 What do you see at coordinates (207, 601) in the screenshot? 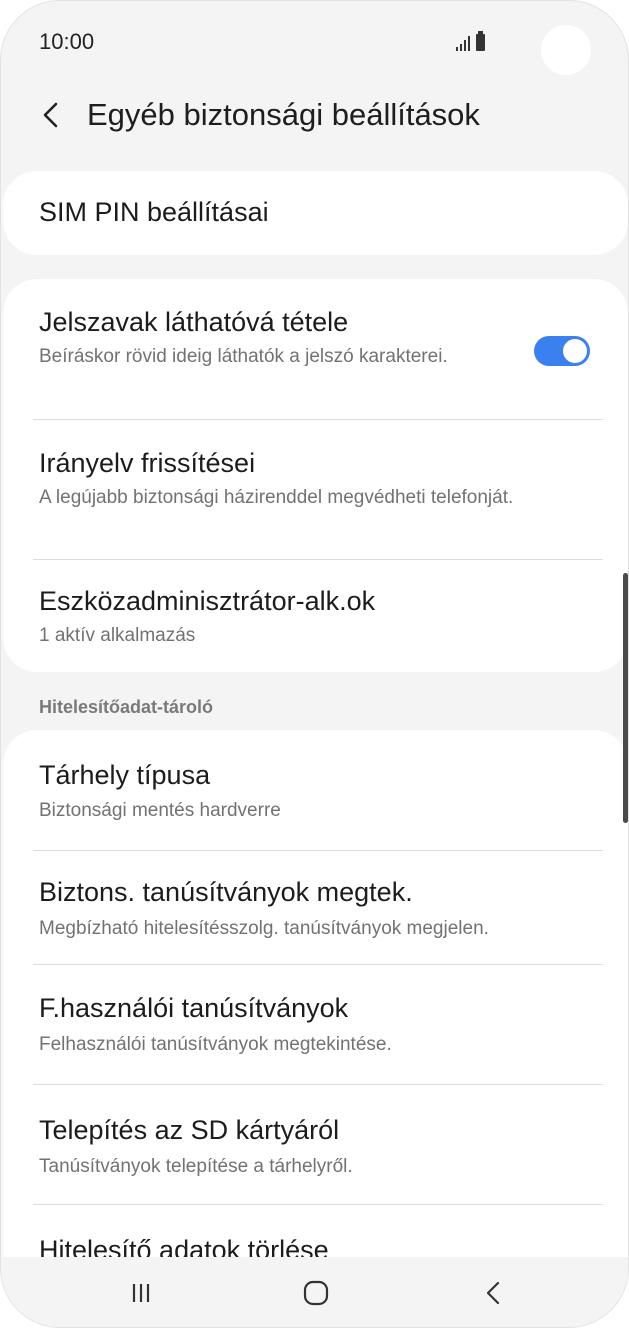
I see `device-admin-apps-title: Eszközadminisztrátor-alk.ok` at bounding box center [207, 601].